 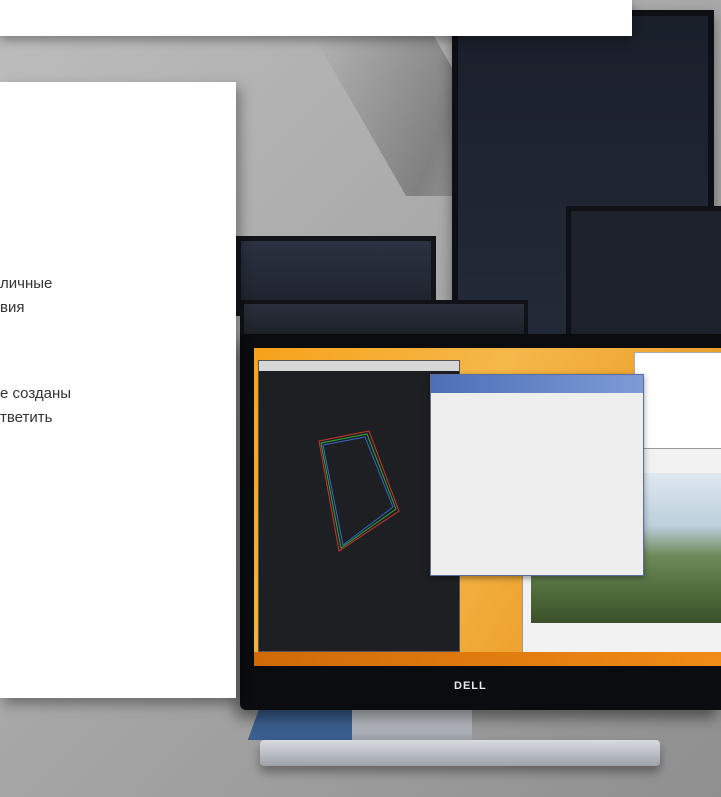 I want to click on gamut-outline-blue, so click(x=358, y=491).